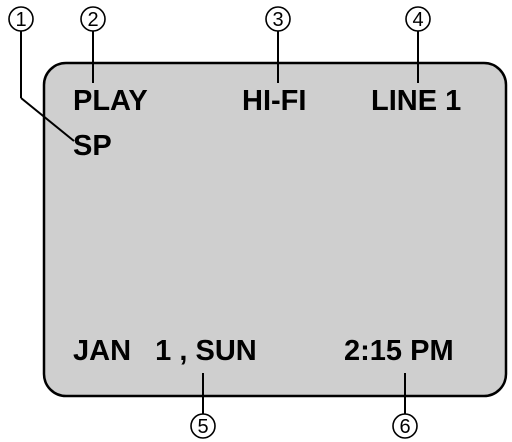 The image size is (512, 442). What do you see at coordinates (165, 351) in the screenshot?
I see `date-display: JAN 1 , SUN` at bounding box center [165, 351].